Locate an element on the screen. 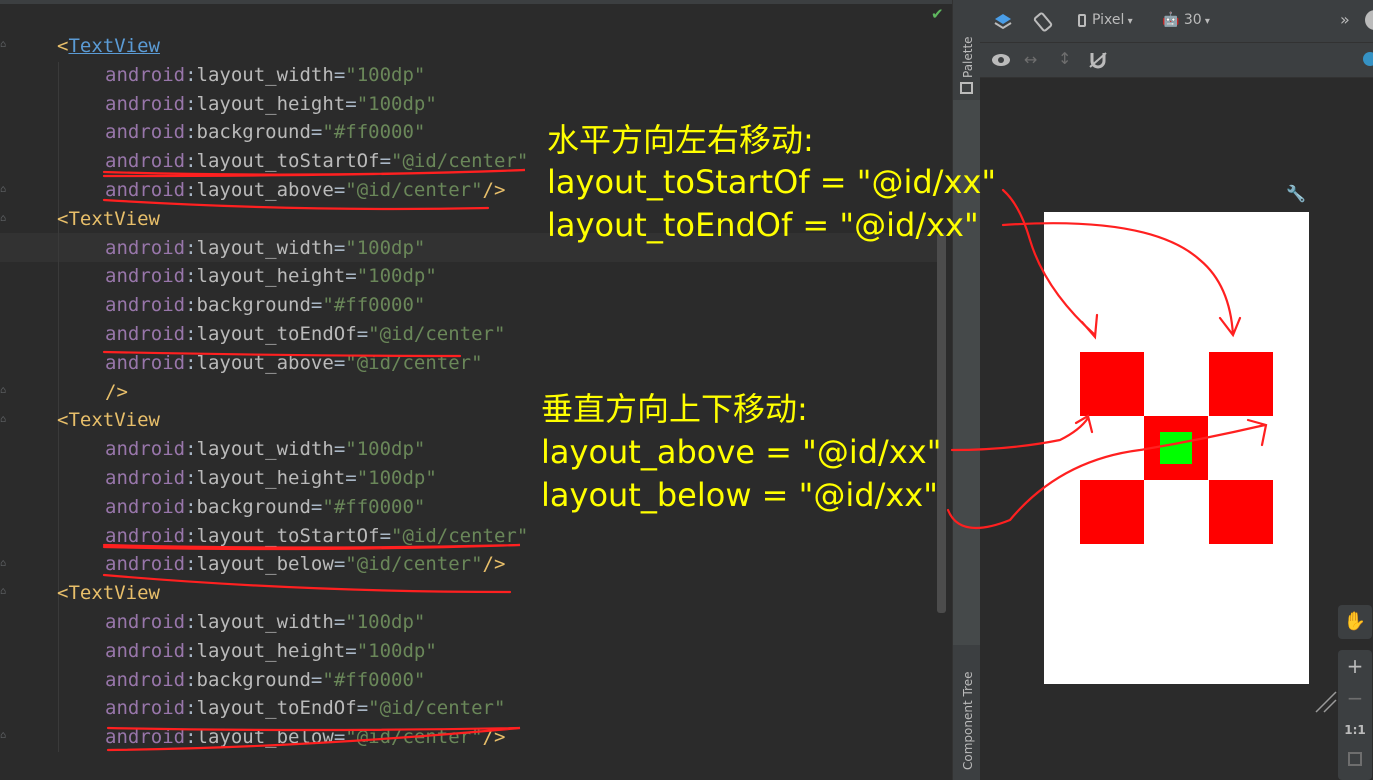 This screenshot has width=1373, height=780. resize-handle-icon is located at coordinates (1326, 702).